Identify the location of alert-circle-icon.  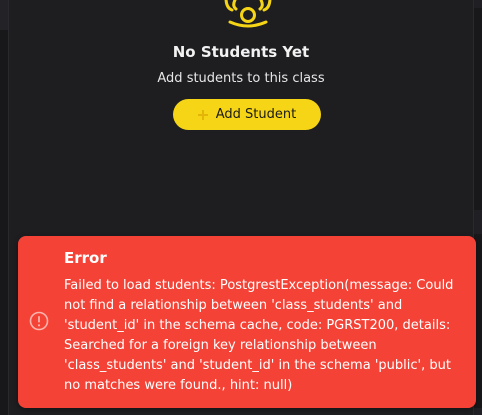
(39, 321).